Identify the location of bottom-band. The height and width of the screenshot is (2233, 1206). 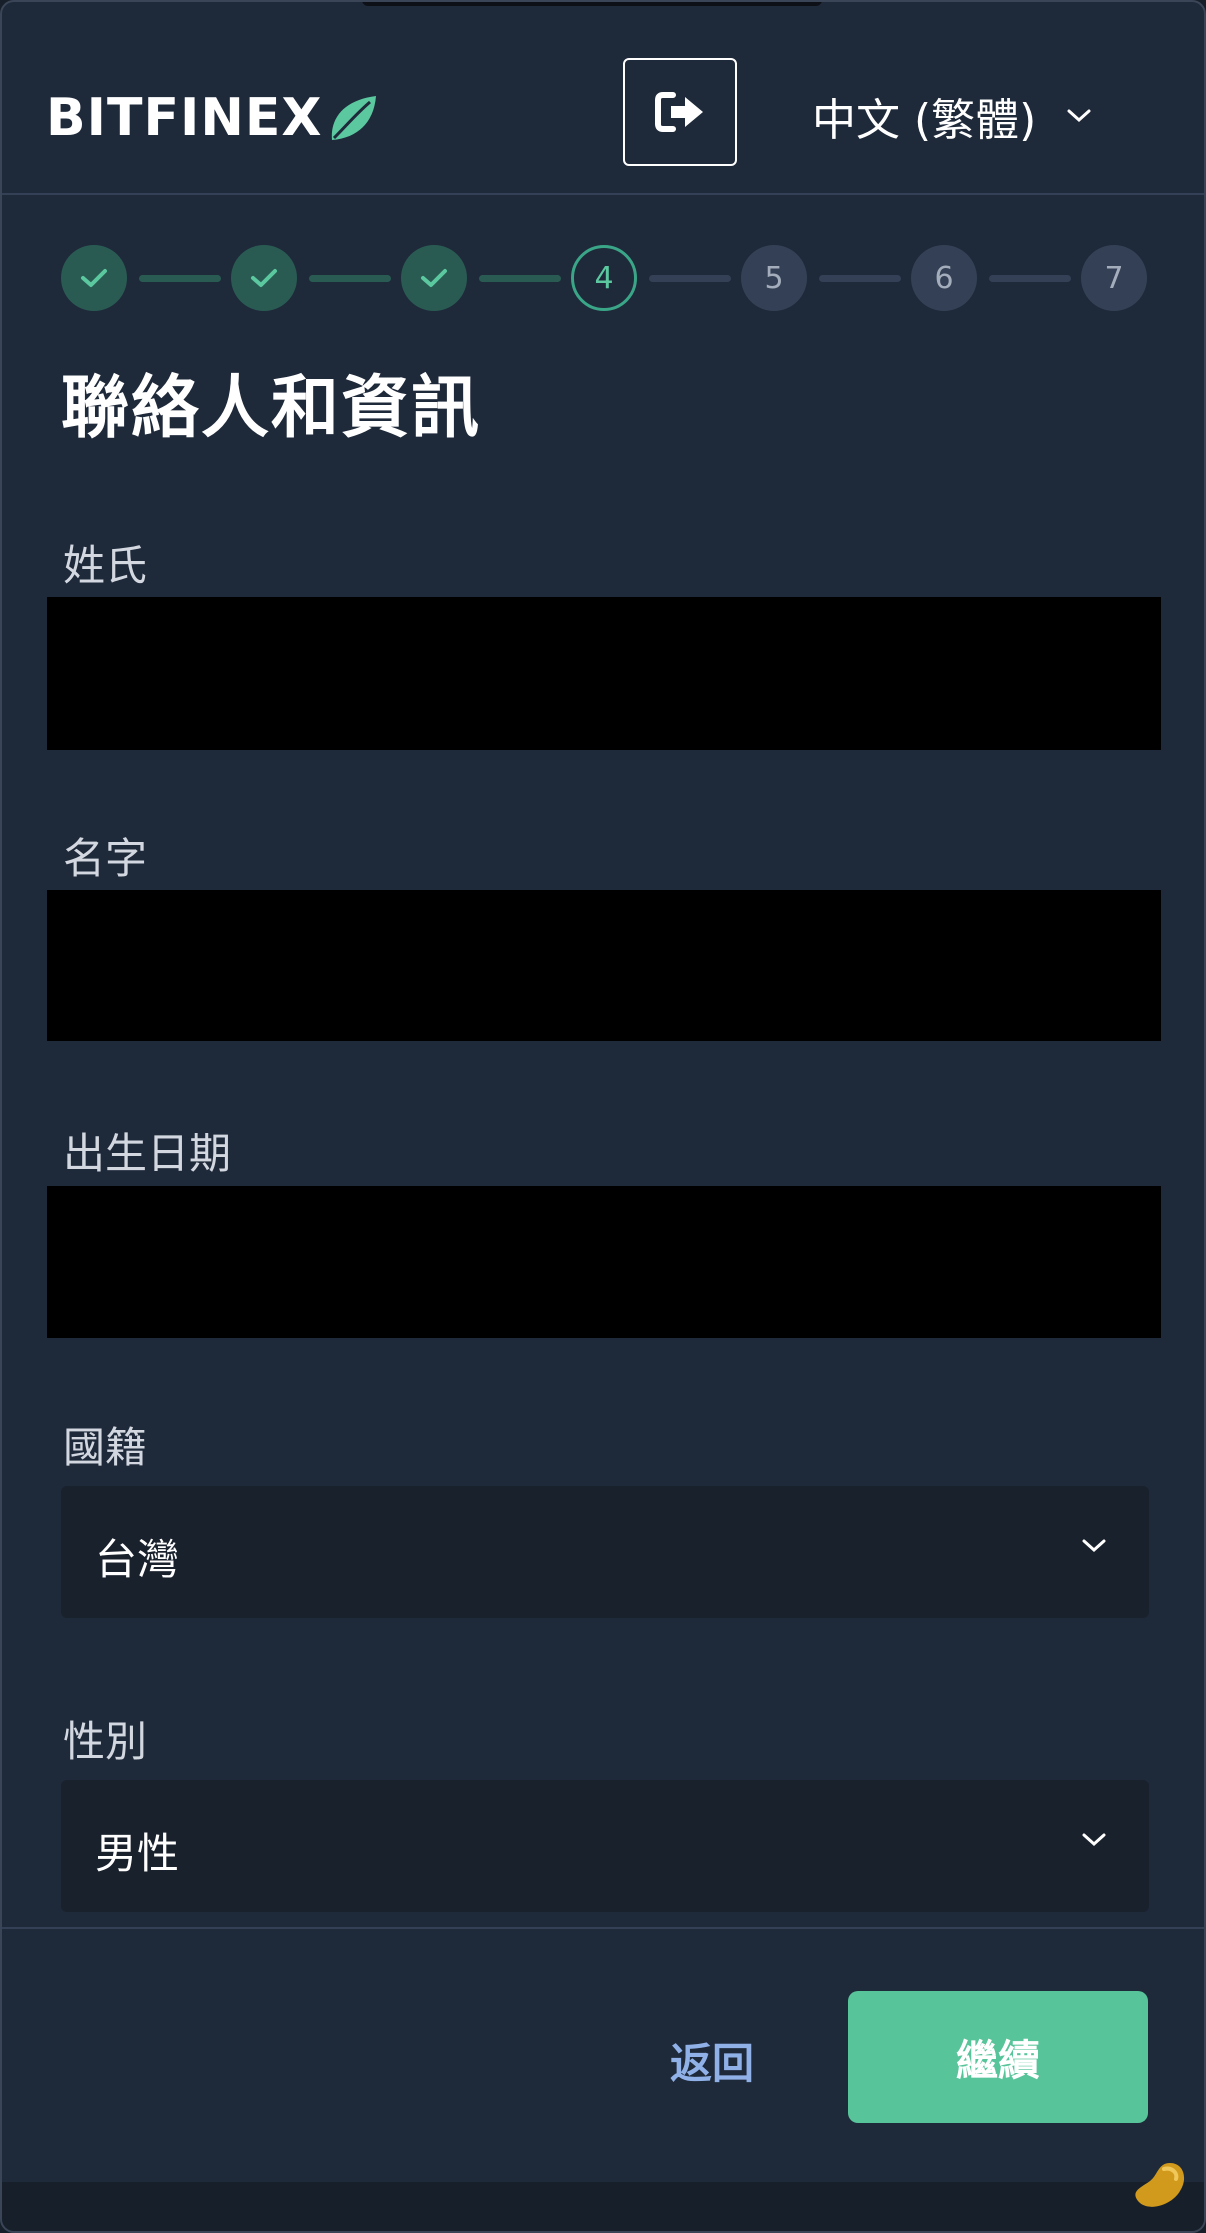
(603, 2206).